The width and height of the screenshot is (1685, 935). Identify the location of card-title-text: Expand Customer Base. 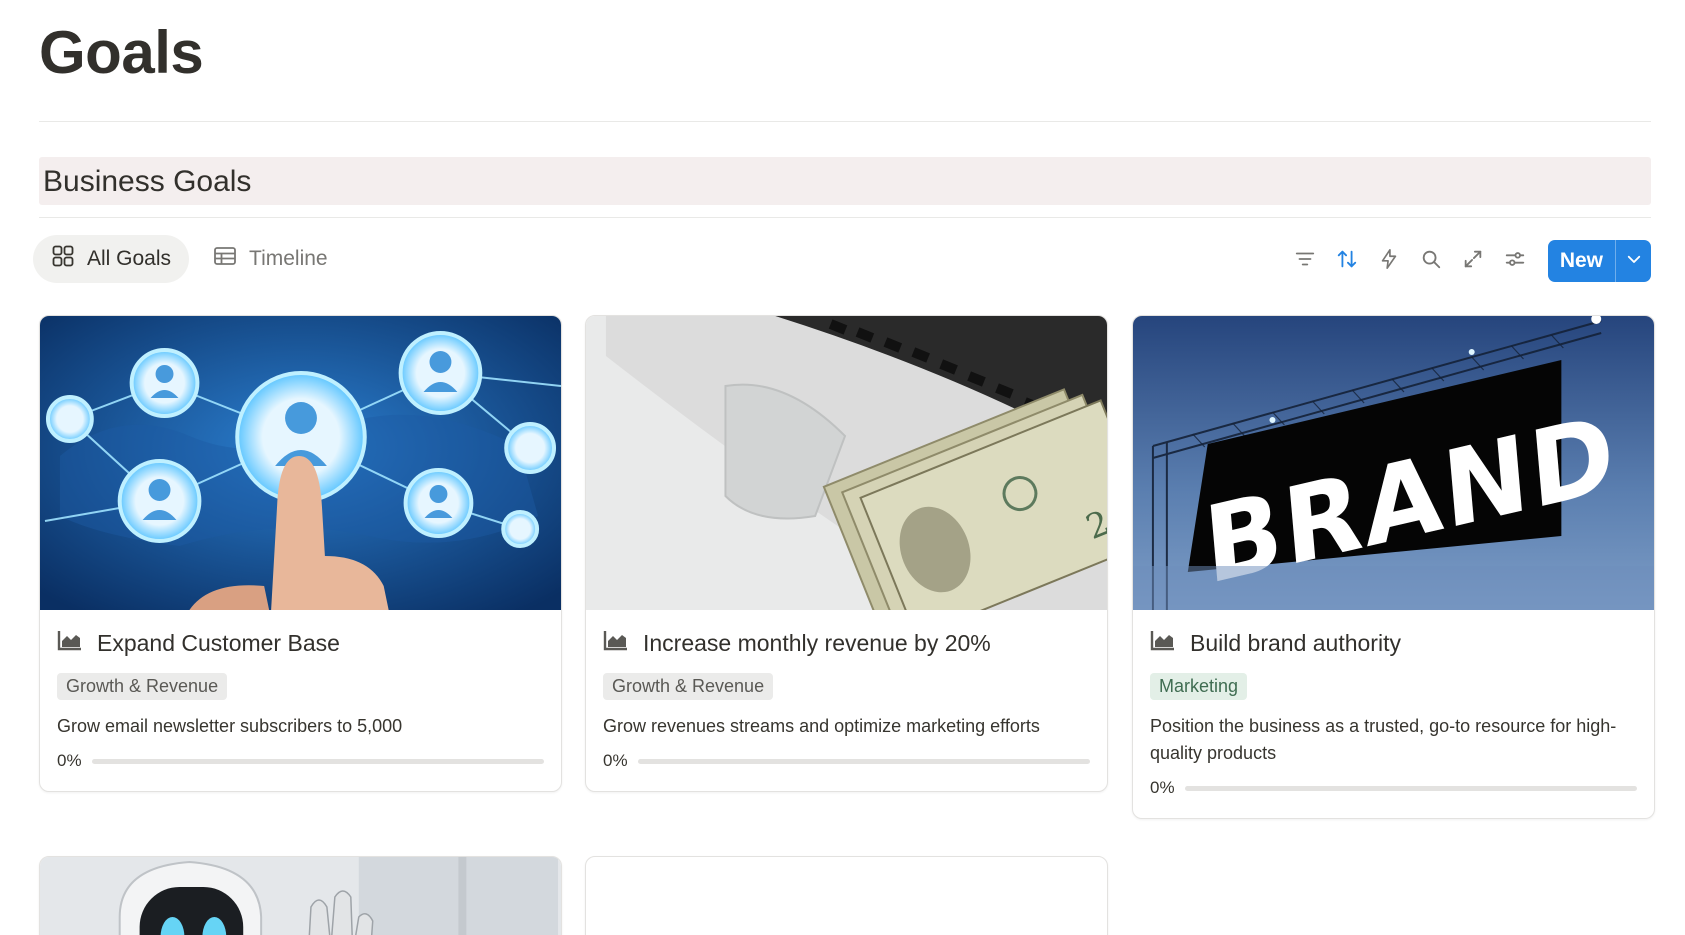
(218, 642).